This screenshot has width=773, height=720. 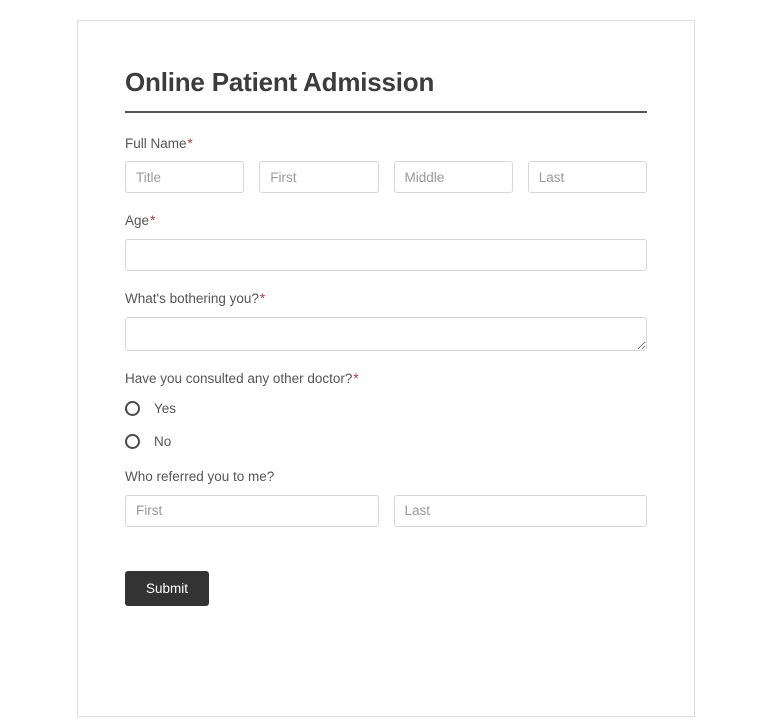 I want to click on field-full-name: Full Name*, so click(x=386, y=164).